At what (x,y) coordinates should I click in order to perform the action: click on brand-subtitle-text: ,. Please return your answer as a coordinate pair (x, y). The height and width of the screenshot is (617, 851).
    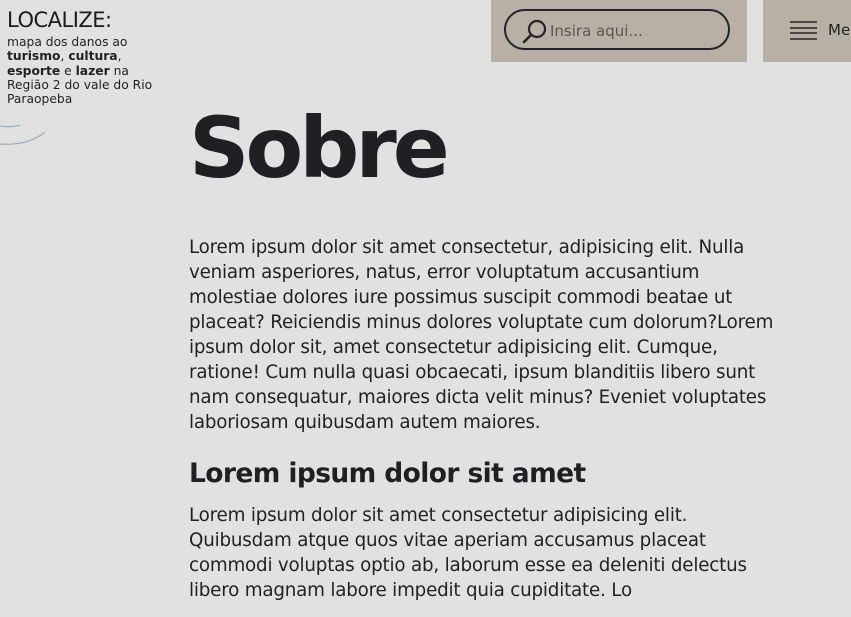
    Looking at the image, I should click on (119, 56).